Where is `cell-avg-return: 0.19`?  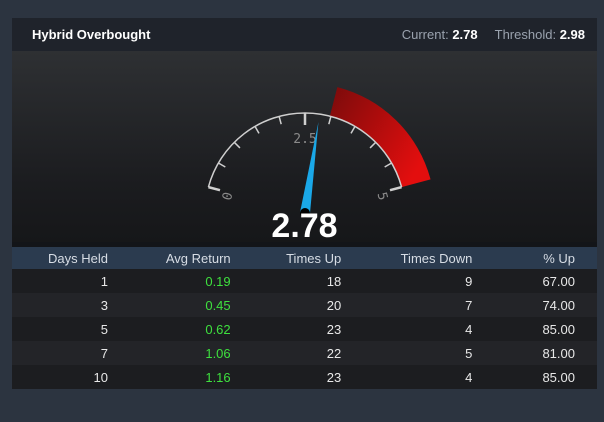 cell-avg-return: 0.19 is located at coordinates (191, 281).